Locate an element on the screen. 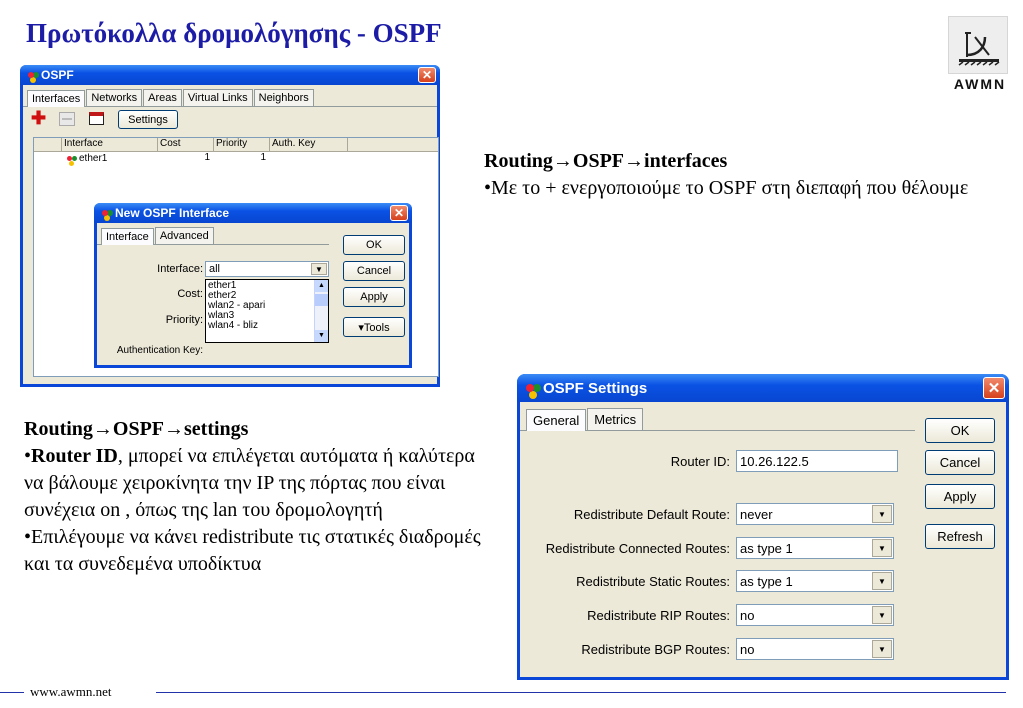 The height and width of the screenshot is (708, 1023). footer-url: www.awmn.net is located at coordinates (71, 691).